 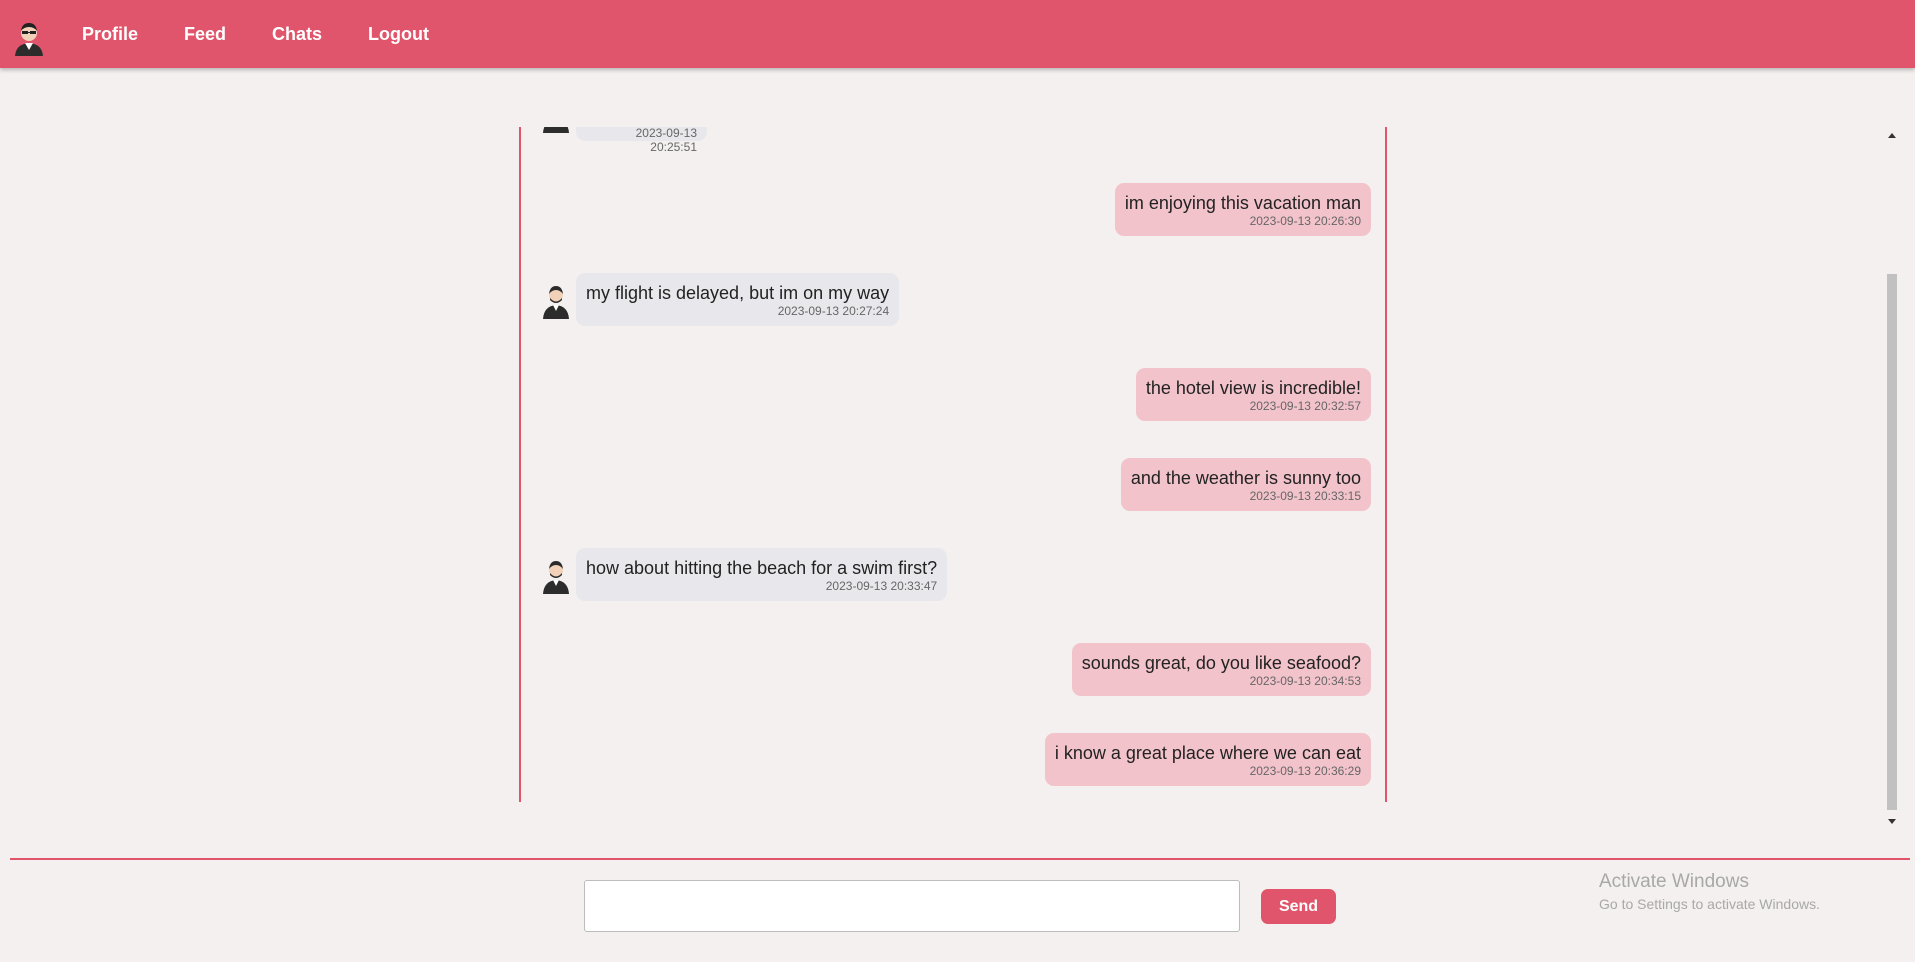 What do you see at coordinates (1305, 496) in the screenshot?
I see `message-timestamp: 2023-09-13 20:33:15` at bounding box center [1305, 496].